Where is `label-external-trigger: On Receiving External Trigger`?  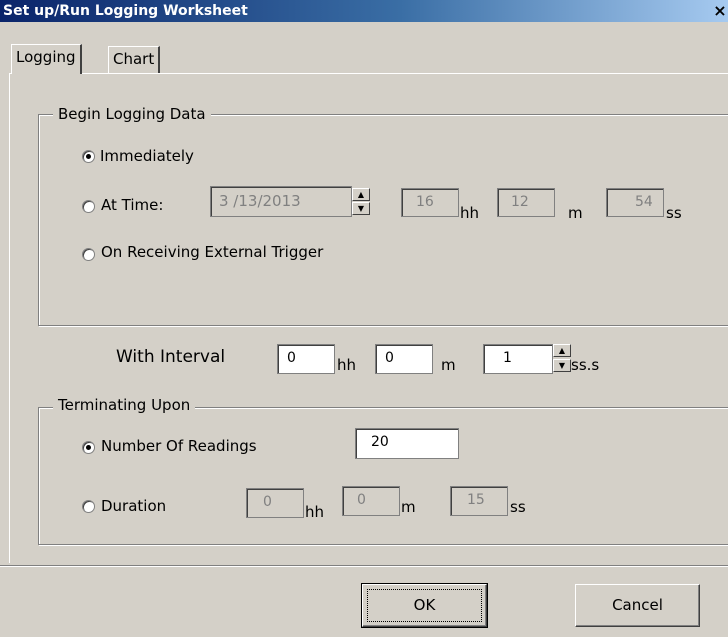
label-external-trigger: On Receiving External Trigger is located at coordinates (212, 252).